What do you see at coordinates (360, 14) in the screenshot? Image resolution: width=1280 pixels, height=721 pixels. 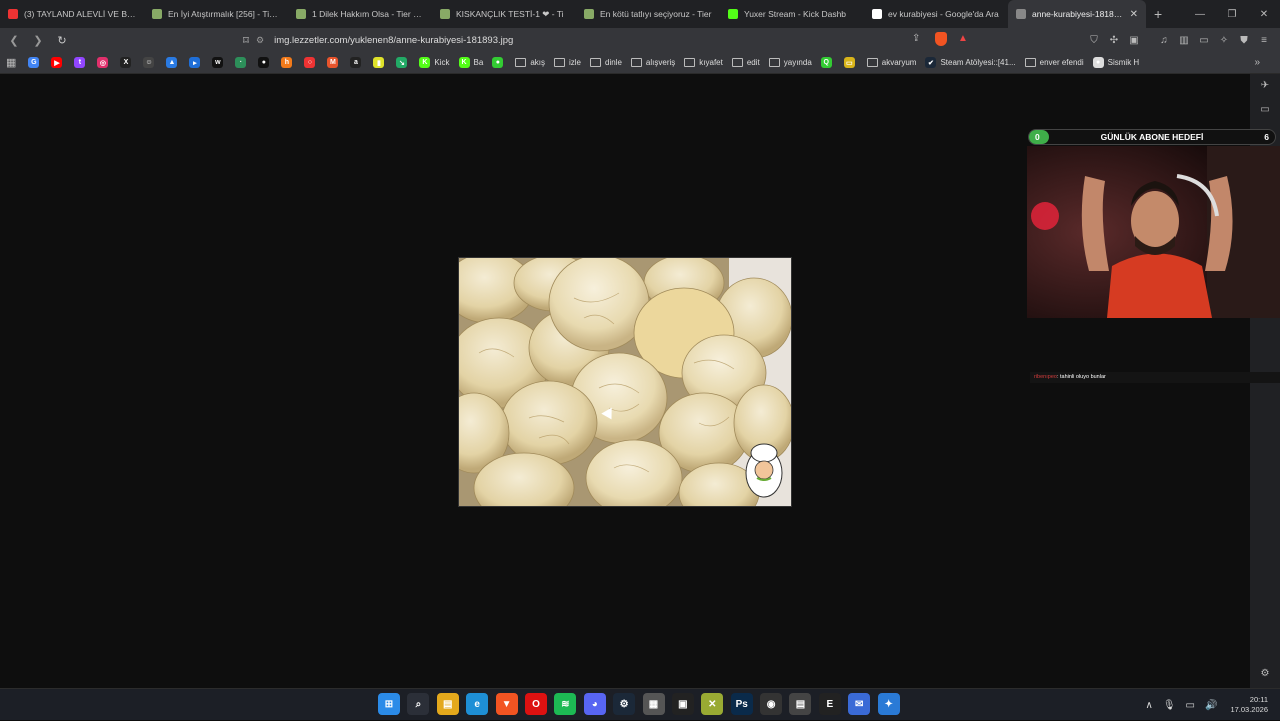 I see `tab-2: 1 Dilek Hakkım Olsa - Tier List` at bounding box center [360, 14].